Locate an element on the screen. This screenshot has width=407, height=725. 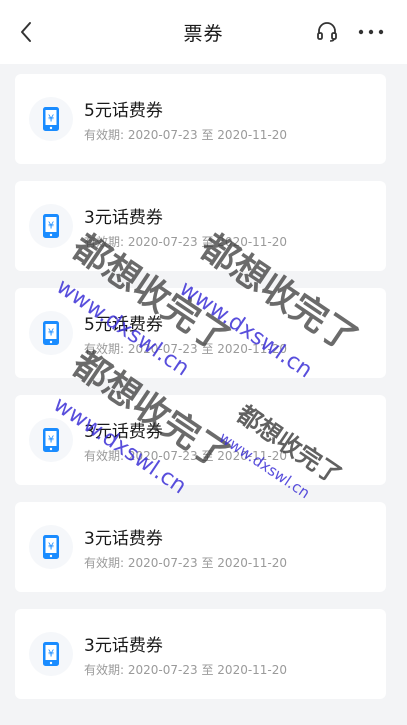
headset-icon is located at coordinates (327, 32).